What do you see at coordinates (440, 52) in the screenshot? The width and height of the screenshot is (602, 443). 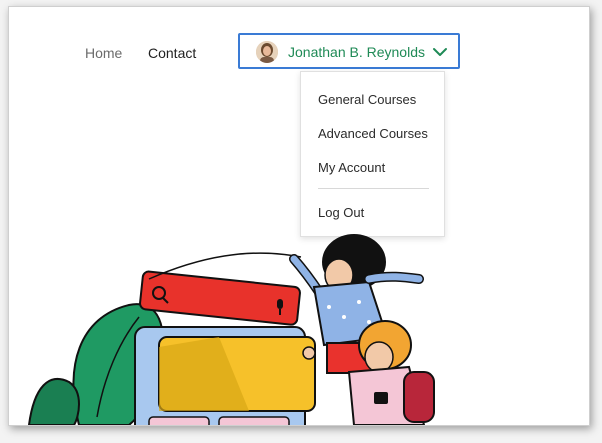 I see `chevron-down-icon` at bounding box center [440, 52].